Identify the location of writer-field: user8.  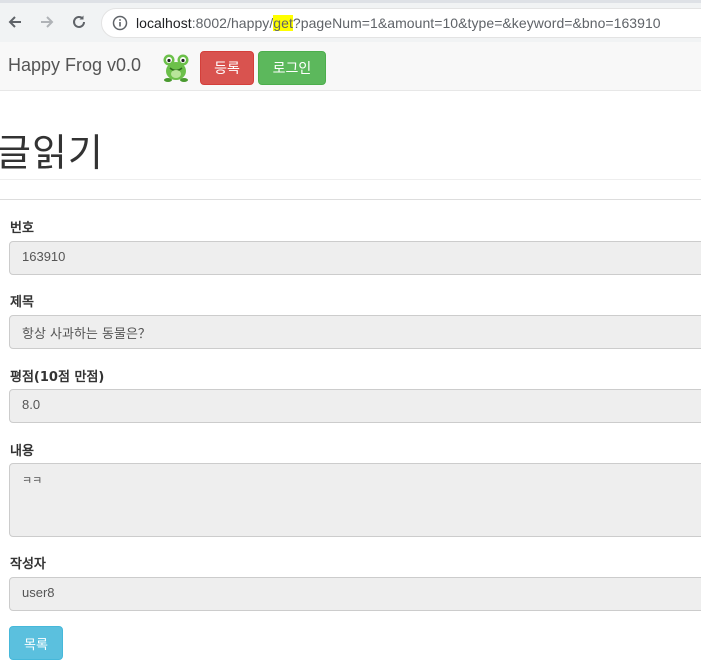
(355, 594).